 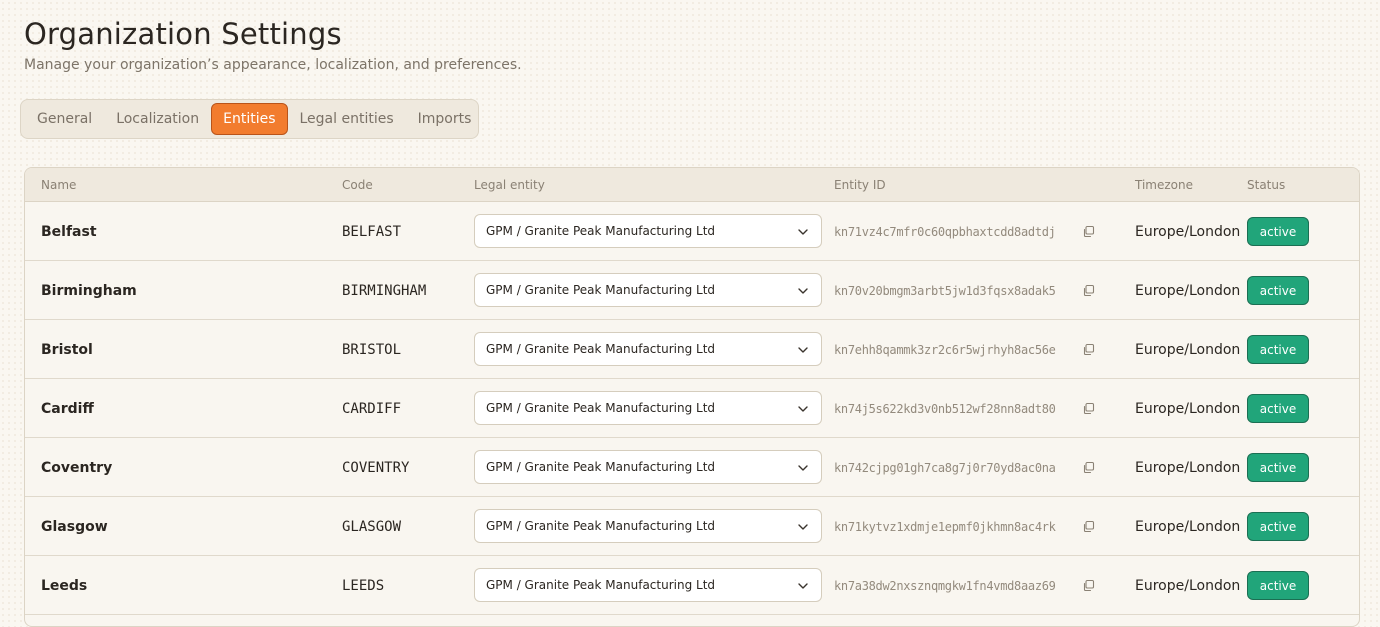 What do you see at coordinates (64, 585) in the screenshot?
I see `entity-name: Leeds` at bounding box center [64, 585].